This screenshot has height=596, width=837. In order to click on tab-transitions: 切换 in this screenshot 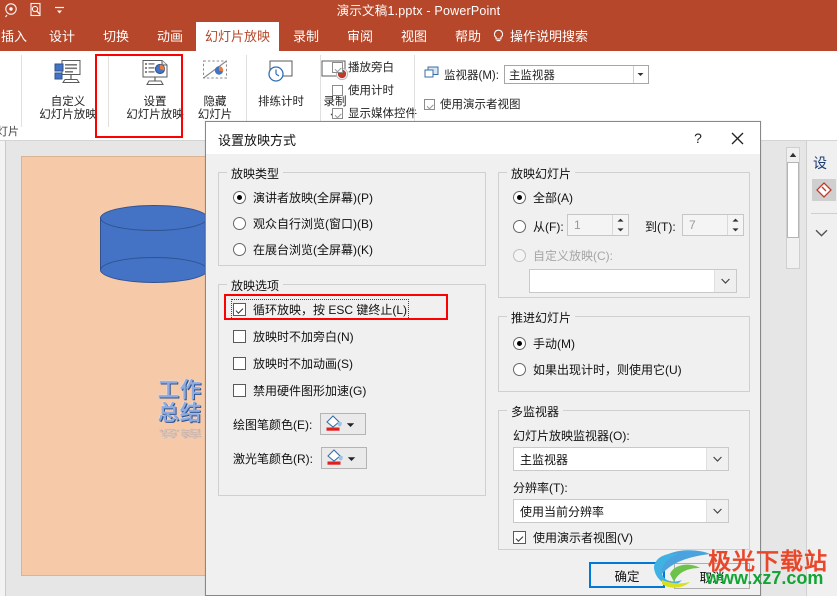, I will do `click(116, 36)`.